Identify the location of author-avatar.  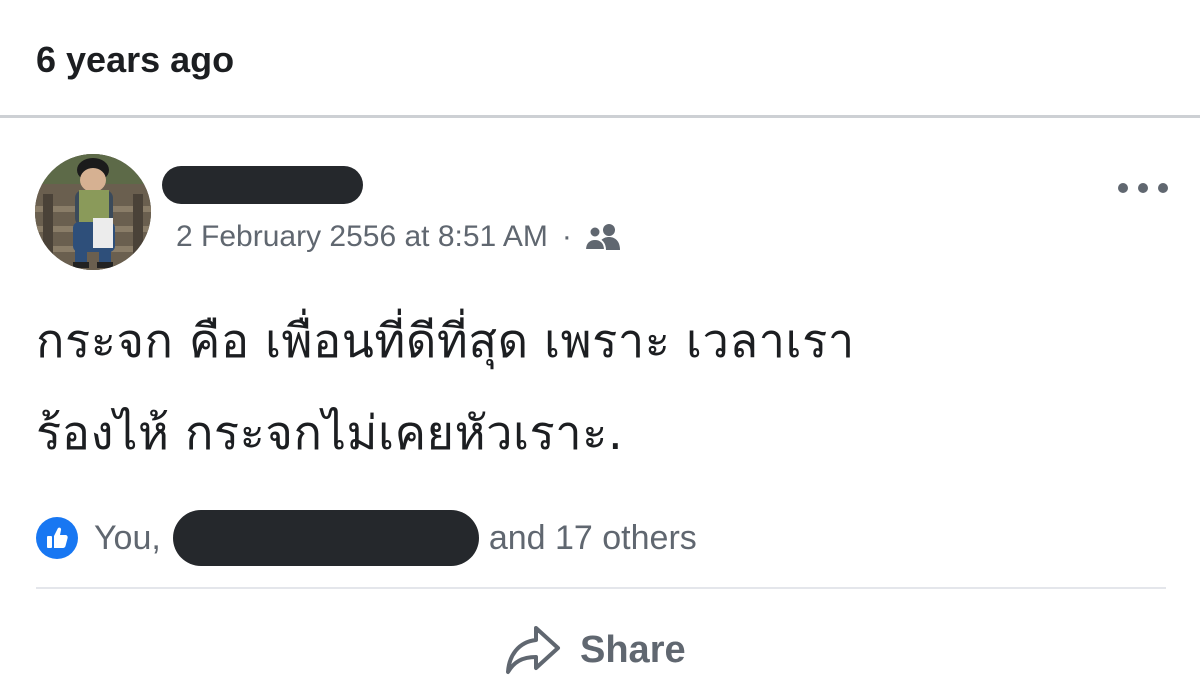
(93, 212).